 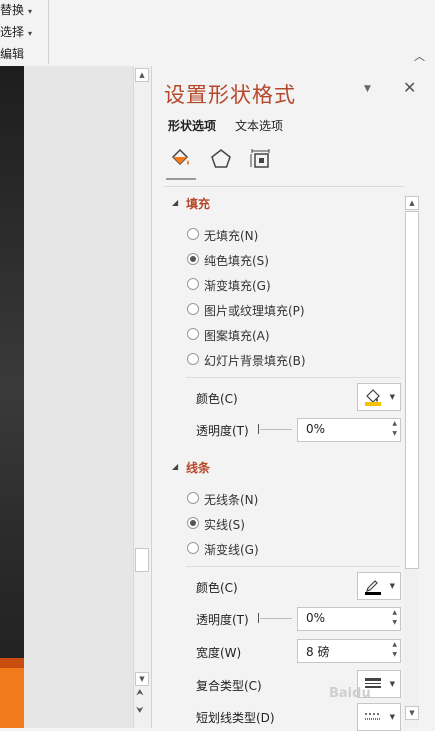 What do you see at coordinates (349, 651) in the screenshot?
I see `line-width-spinner: 8 磅 ▲ ▼` at bounding box center [349, 651].